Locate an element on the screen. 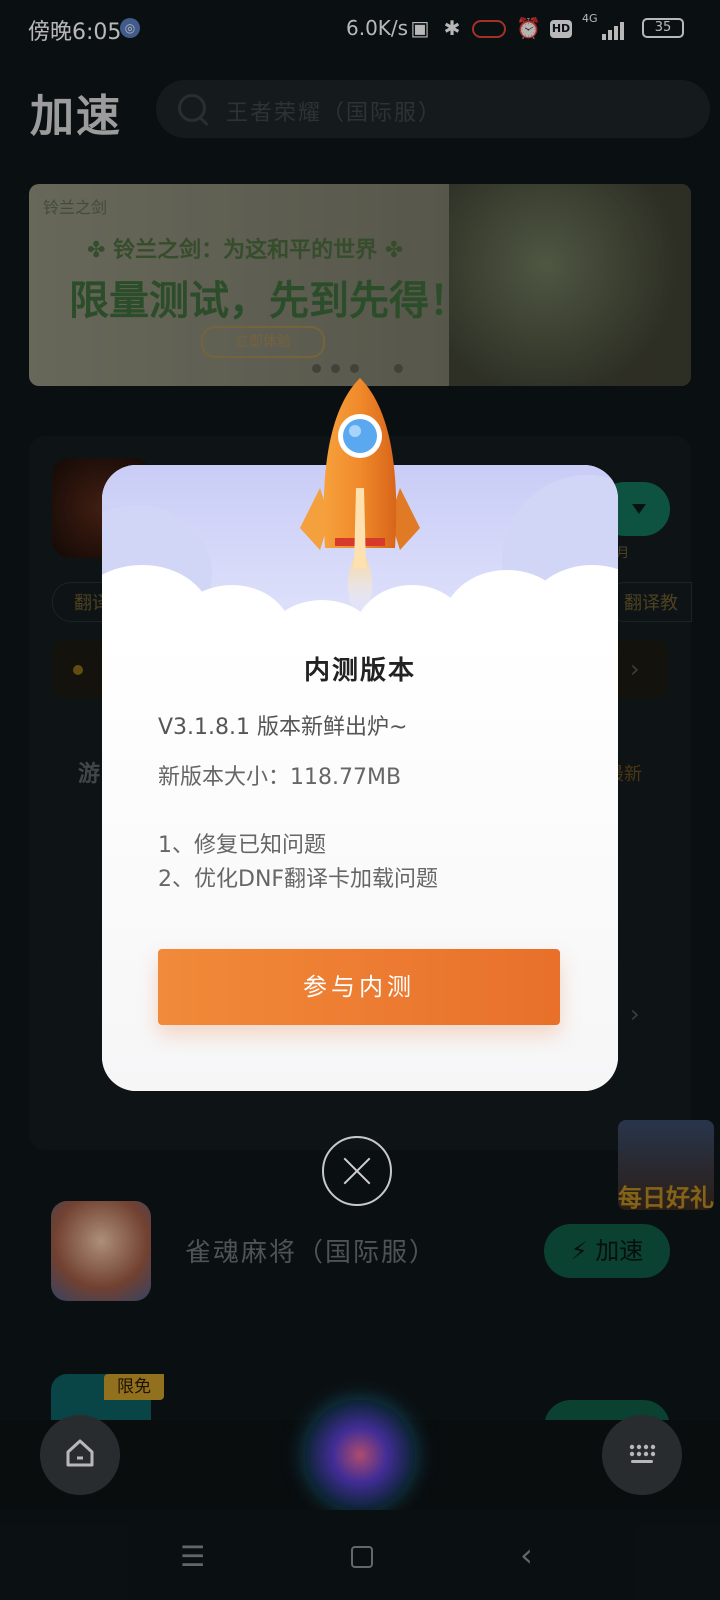  rocket-icon is located at coordinates (360, 498).